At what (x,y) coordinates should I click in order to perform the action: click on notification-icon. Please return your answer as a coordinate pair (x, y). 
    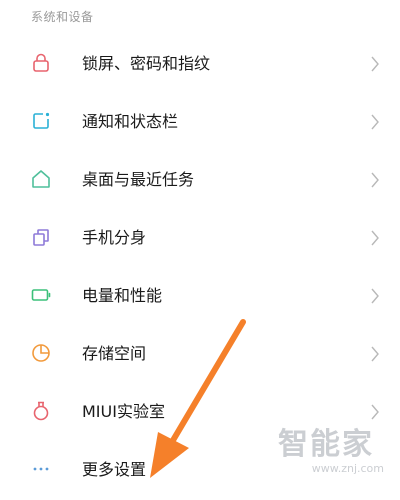
    Looking at the image, I should click on (41, 121).